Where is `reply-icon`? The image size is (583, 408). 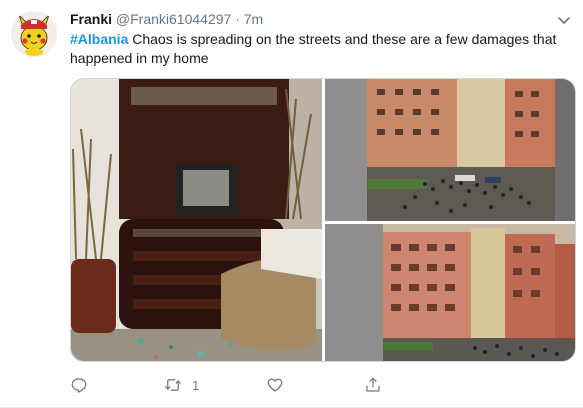
reply-icon is located at coordinates (79, 385).